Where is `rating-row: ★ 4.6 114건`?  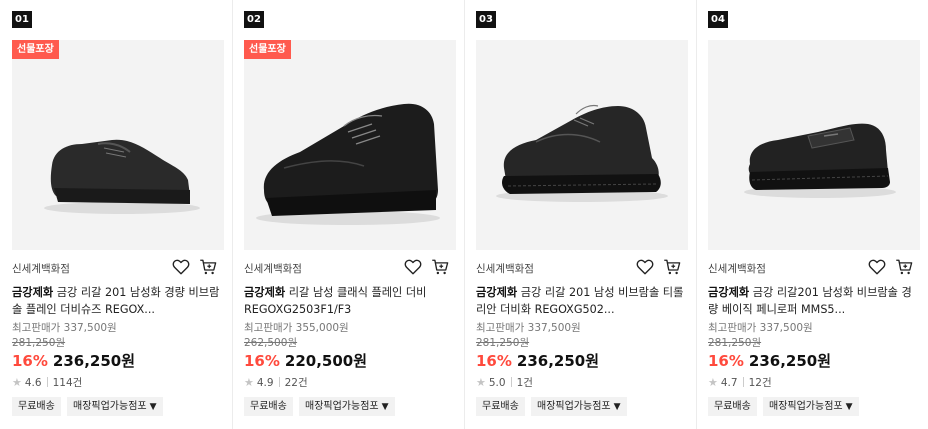
rating-row: ★ 4.6 114건 is located at coordinates (47, 382).